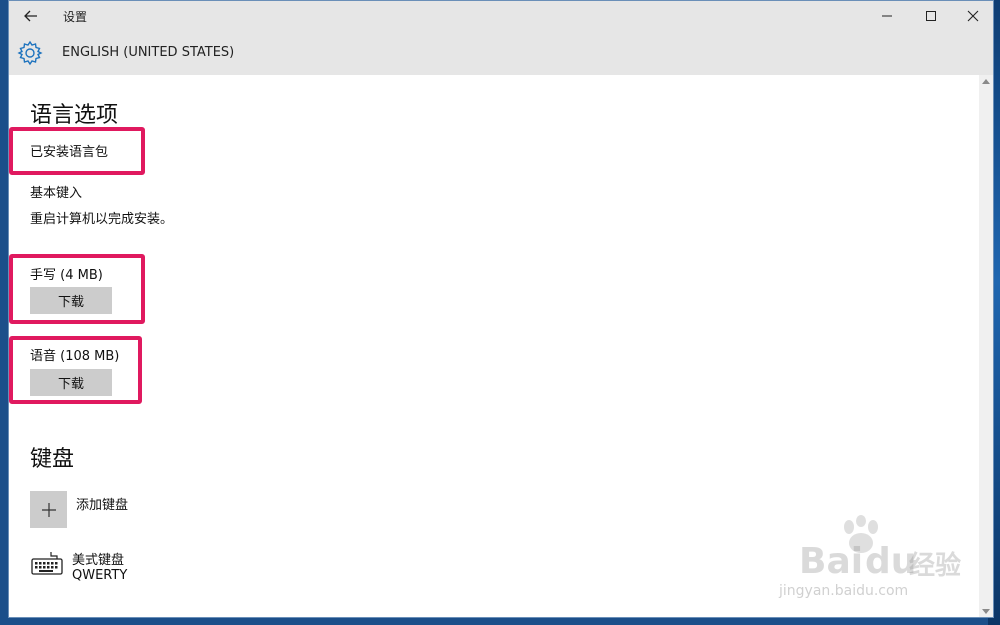  I want to click on page-header: ENGLISH (UNITED STATES), so click(501, 53).